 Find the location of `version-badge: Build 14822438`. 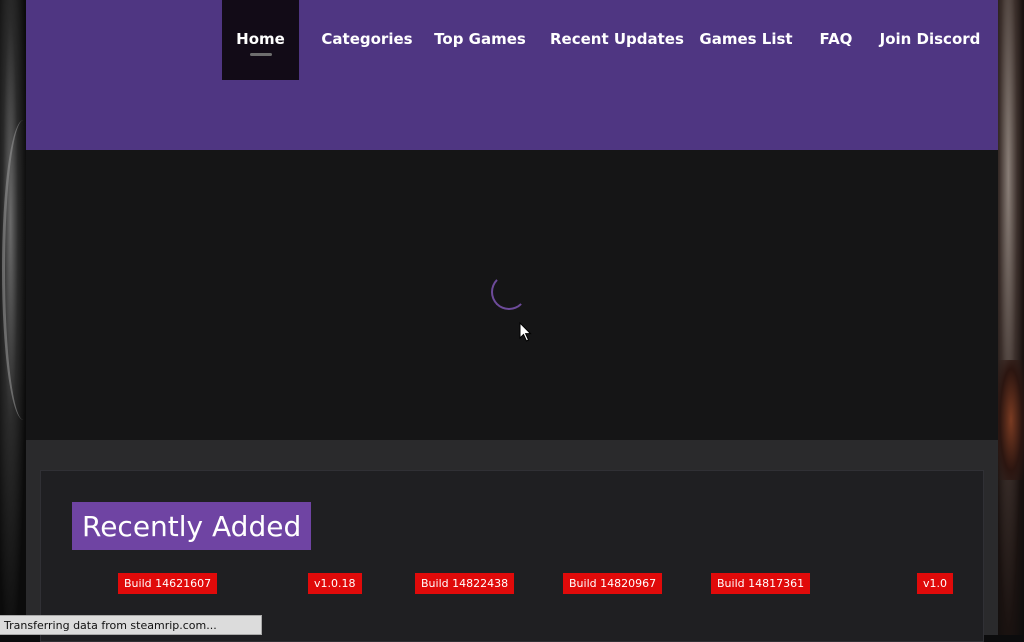

version-badge: Build 14822438 is located at coordinates (465, 583).